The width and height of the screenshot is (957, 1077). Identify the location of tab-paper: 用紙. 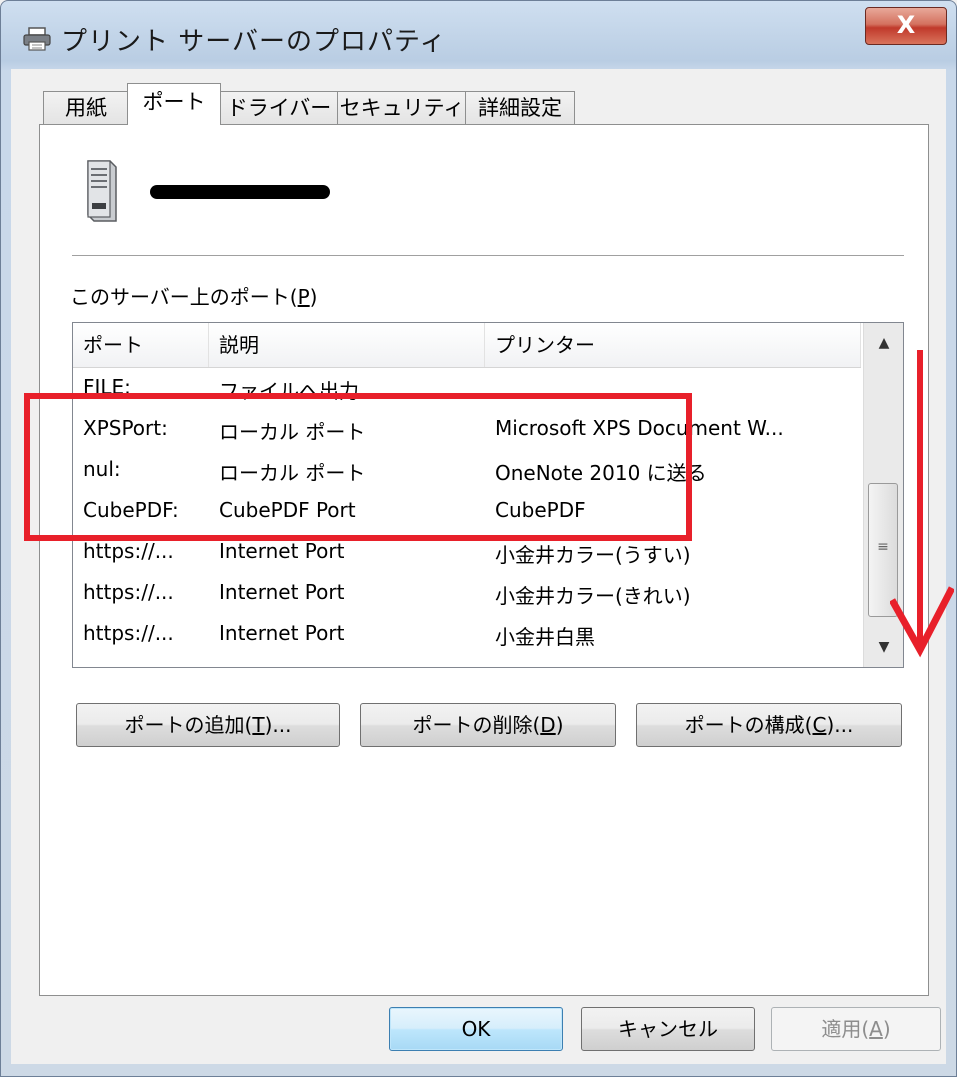
(86, 107).